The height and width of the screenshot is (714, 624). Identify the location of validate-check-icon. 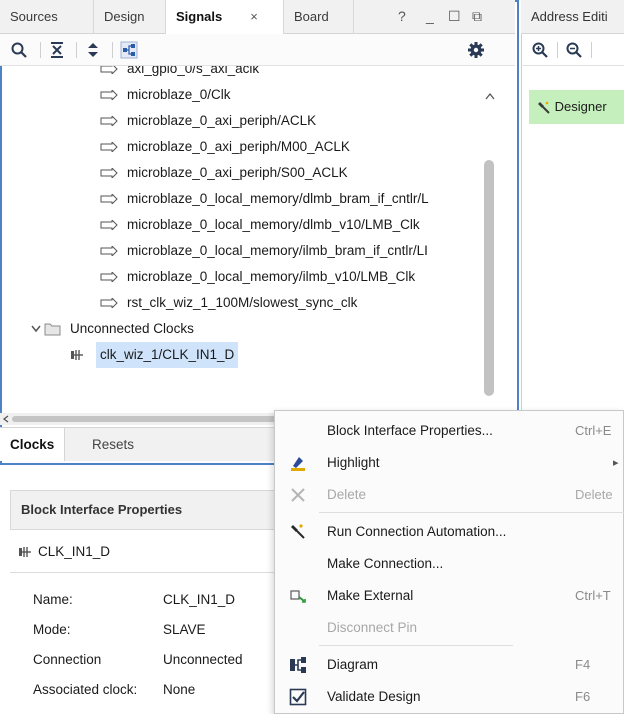
(298, 697).